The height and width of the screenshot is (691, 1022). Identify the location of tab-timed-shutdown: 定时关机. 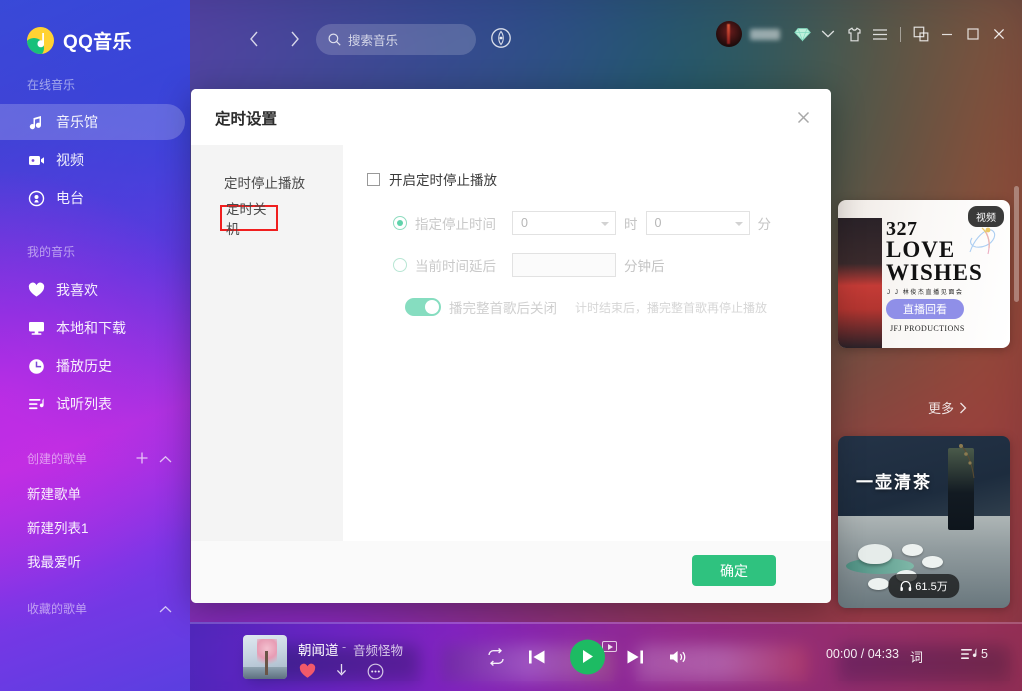
(249, 219).